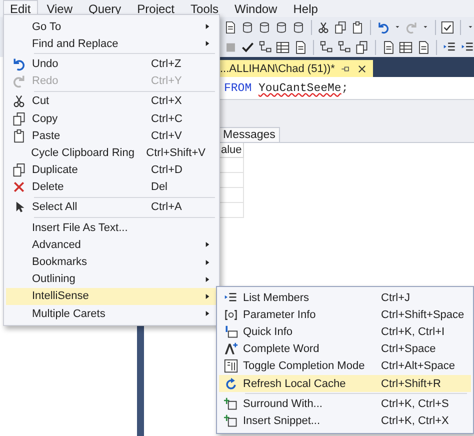 The height and width of the screenshot is (436, 474). Describe the element at coordinates (112, 101) in the screenshot. I see `menu-item: Cut Ctrl+X` at that location.